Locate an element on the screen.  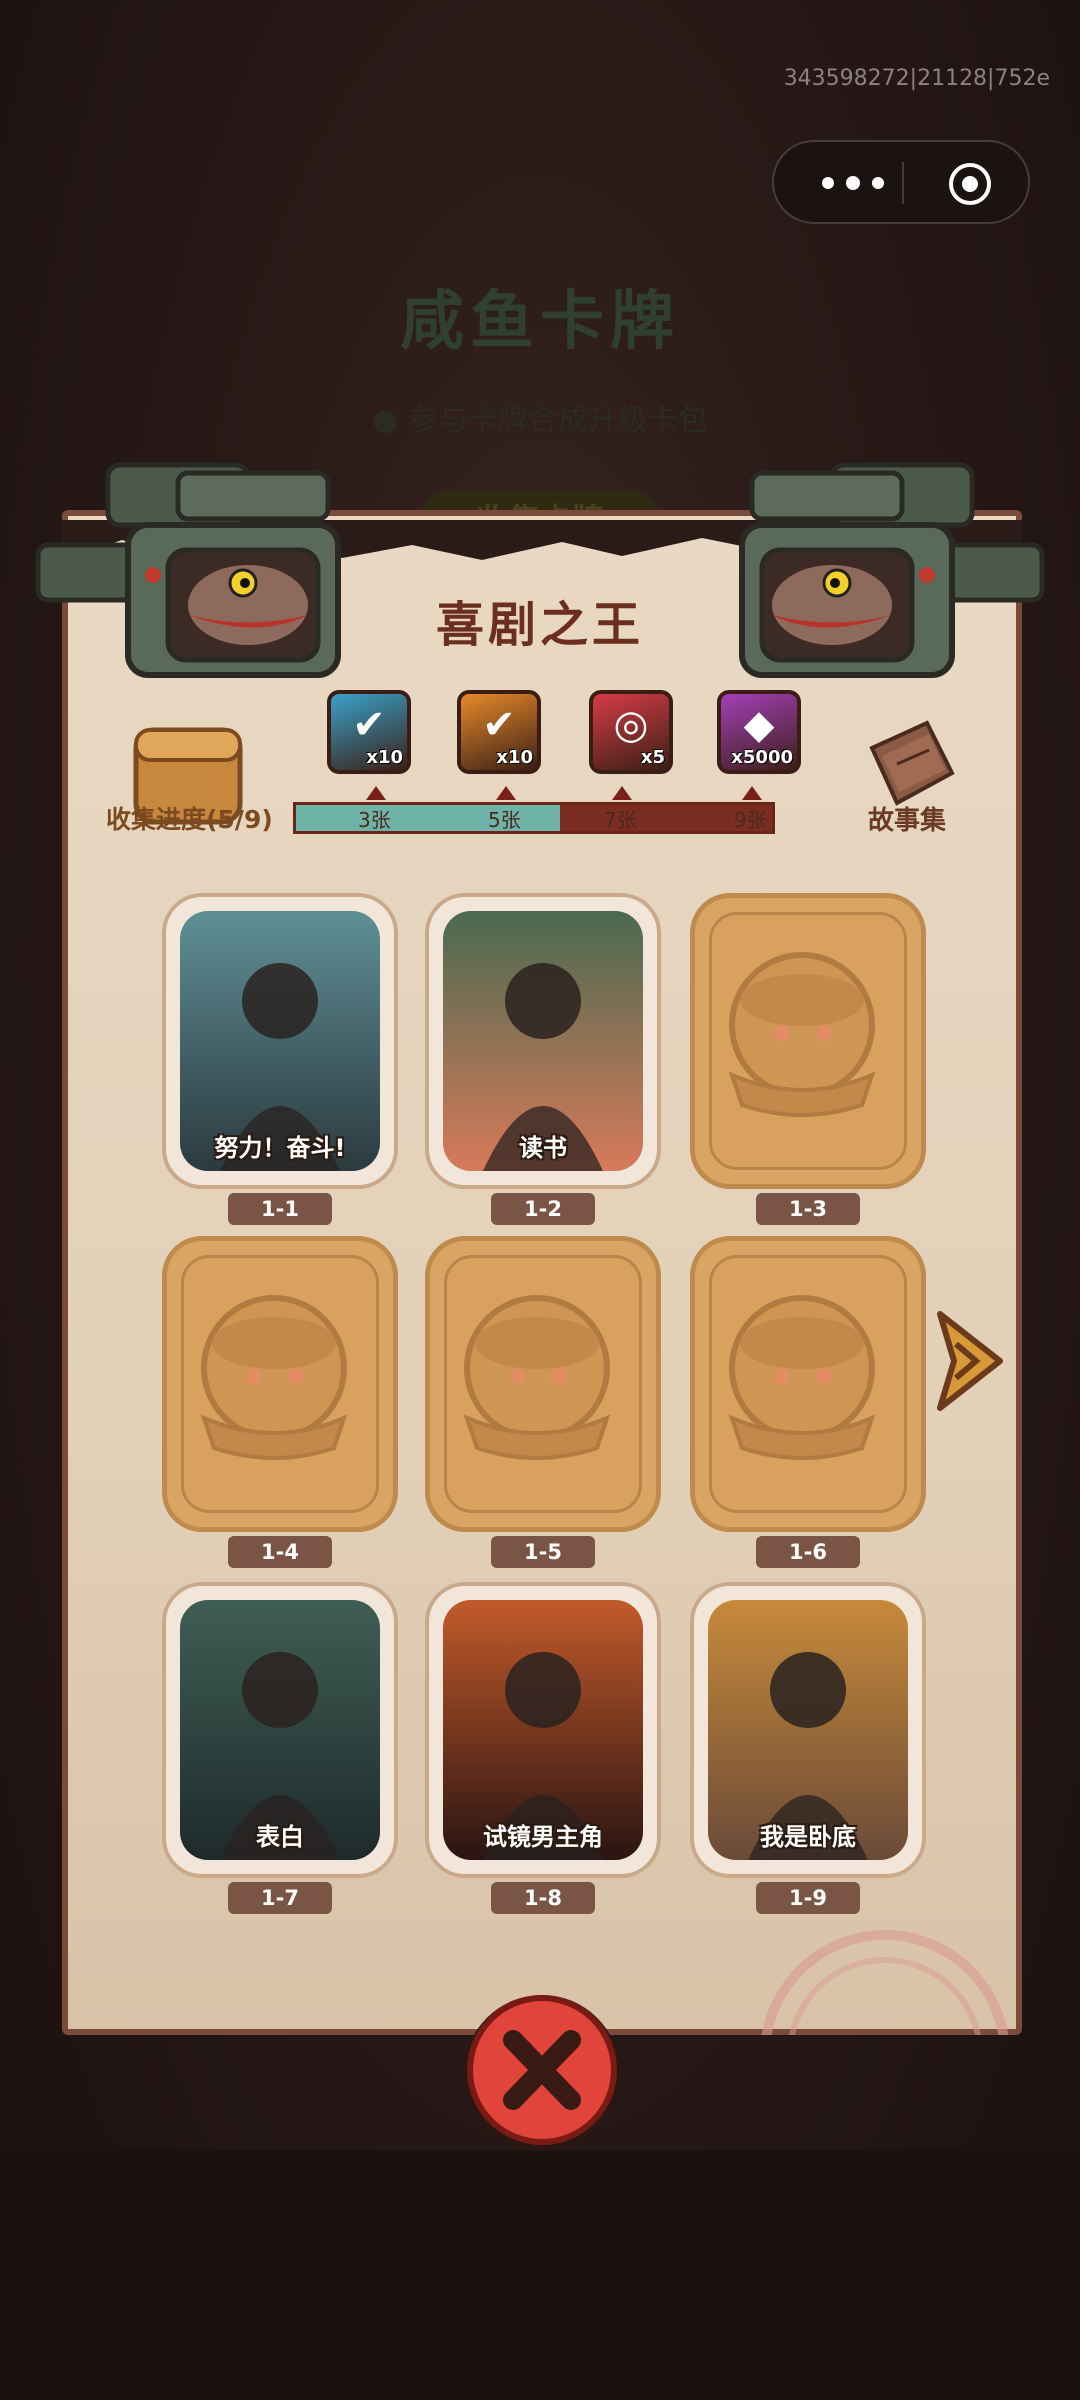
progress-bar-fill is located at coordinates (428, 818).